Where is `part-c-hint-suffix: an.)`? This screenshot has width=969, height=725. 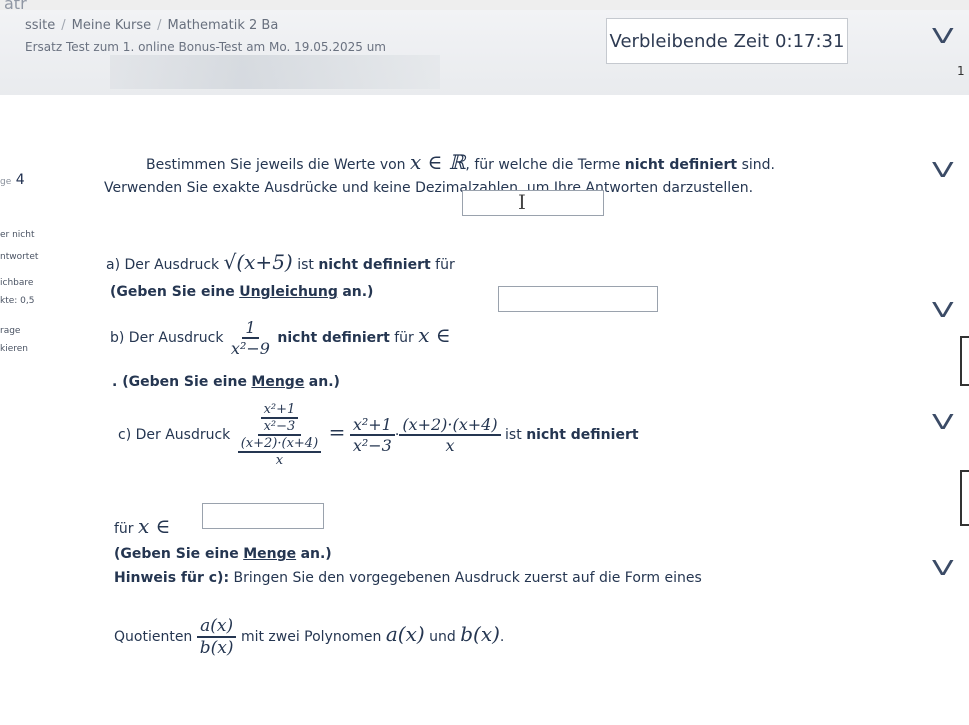 part-c-hint-suffix: an.) is located at coordinates (316, 554).